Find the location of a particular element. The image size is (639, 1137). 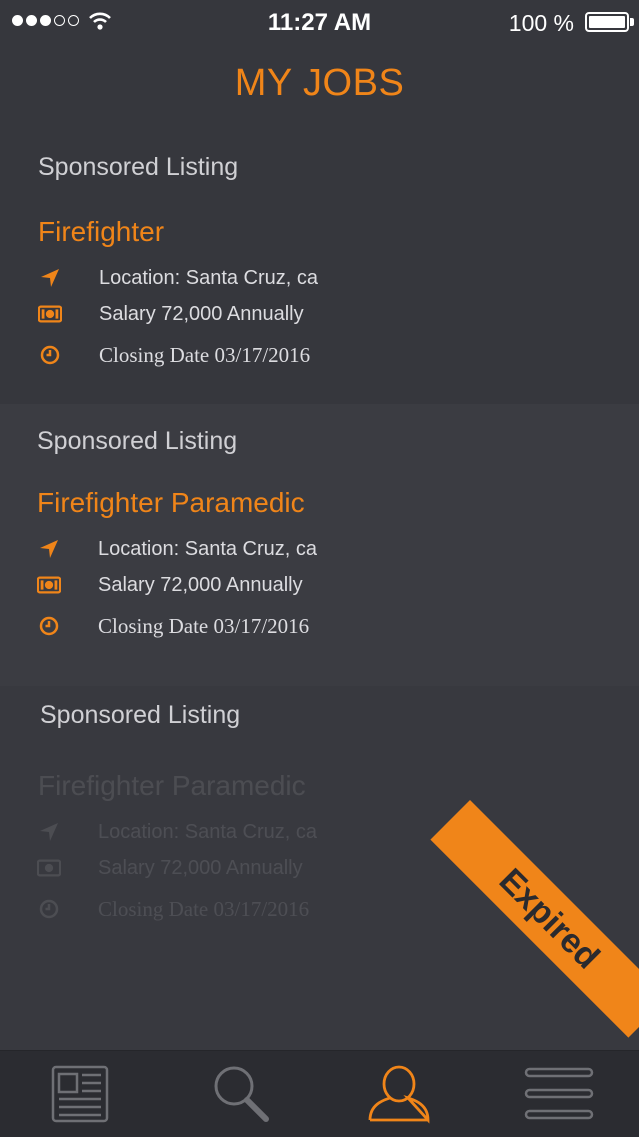

tab-profile is located at coordinates (400, 1094).